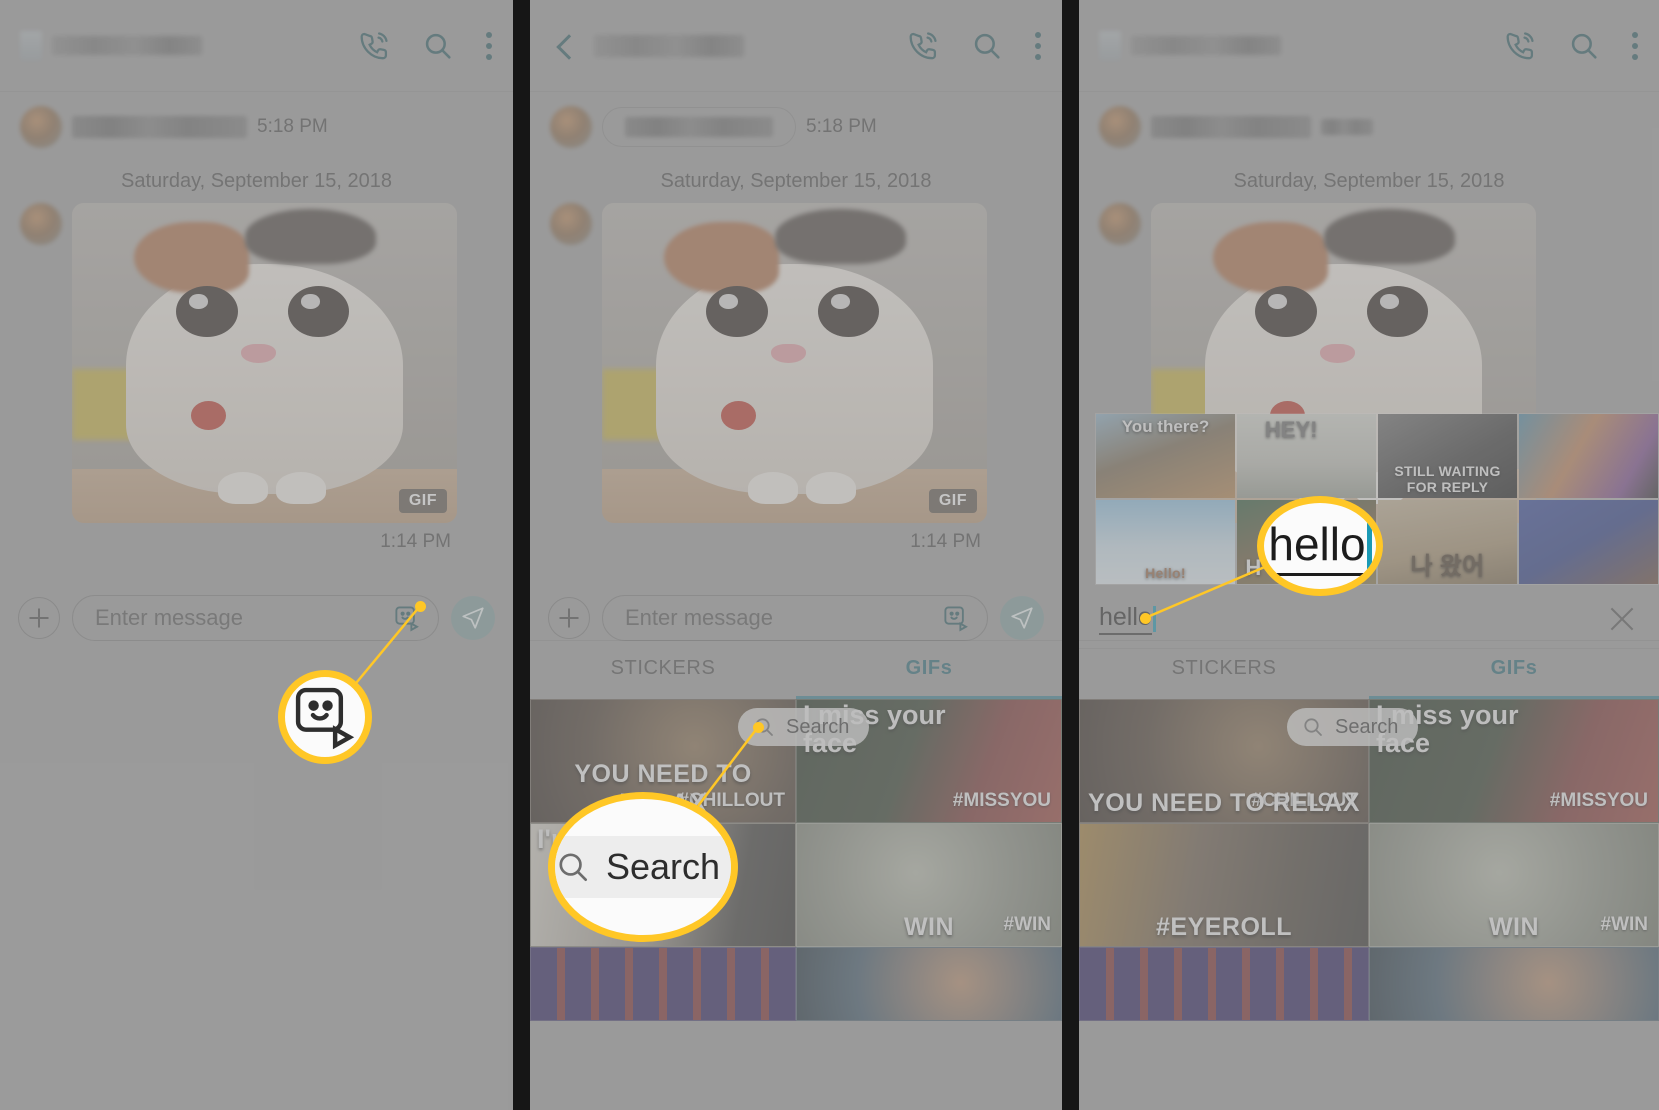 The height and width of the screenshot is (1110, 1659). I want to click on gif-search-pill-zoomed: Search, so click(643, 867).